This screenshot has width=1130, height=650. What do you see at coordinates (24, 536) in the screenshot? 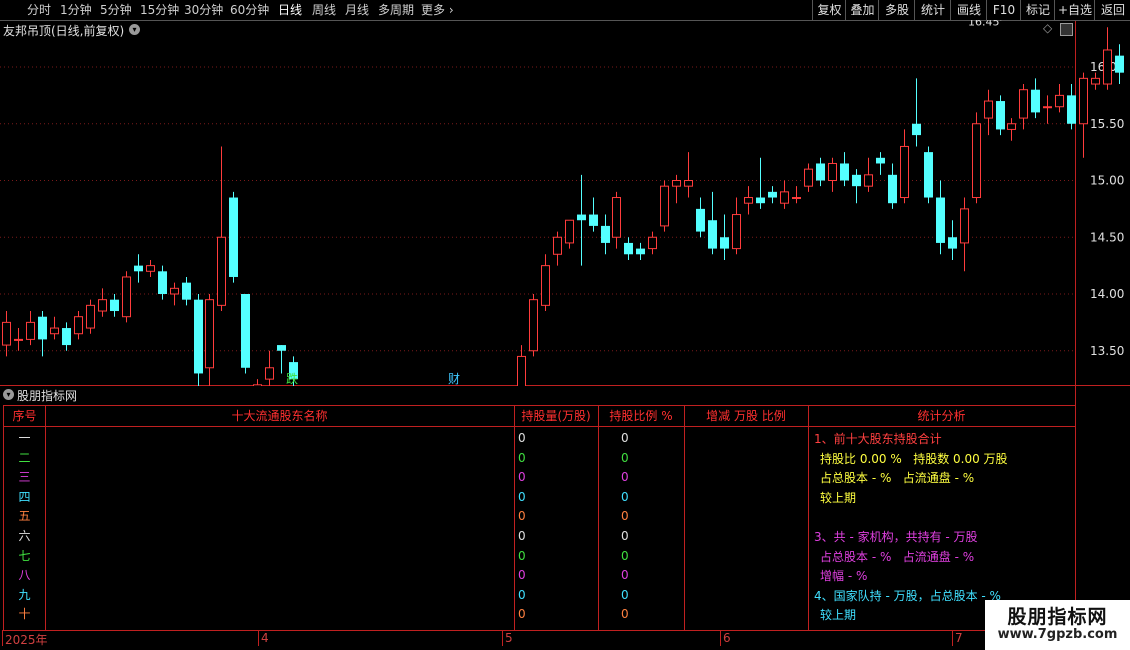
I see `row-index: 六` at bounding box center [24, 536].